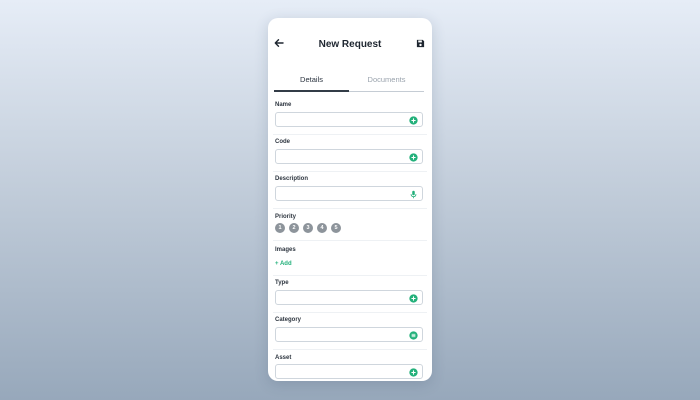 Image resolution: width=700 pixels, height=400 pixels. Describe the element at coordinates (283, 105) in the screenshot. I see `name-label: Name` at that location.